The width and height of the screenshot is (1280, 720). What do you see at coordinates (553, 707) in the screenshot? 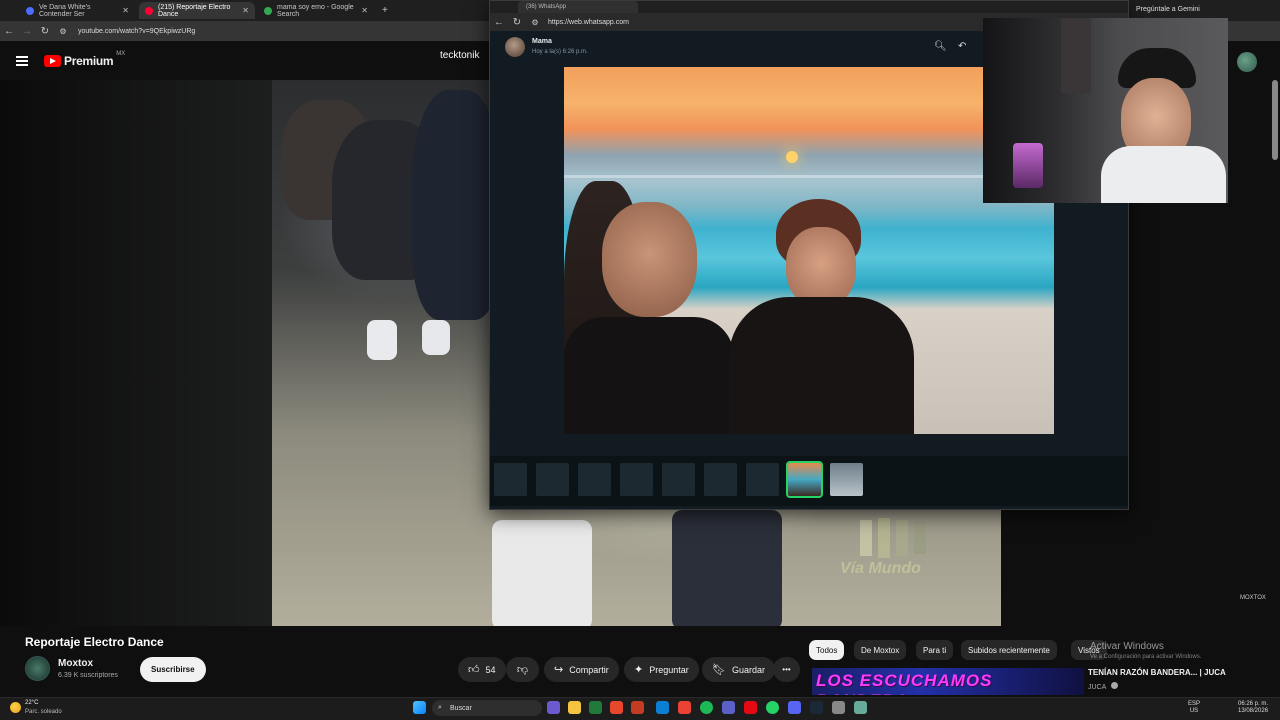
I see `copilot-icon` at bounding box center [553, 707].